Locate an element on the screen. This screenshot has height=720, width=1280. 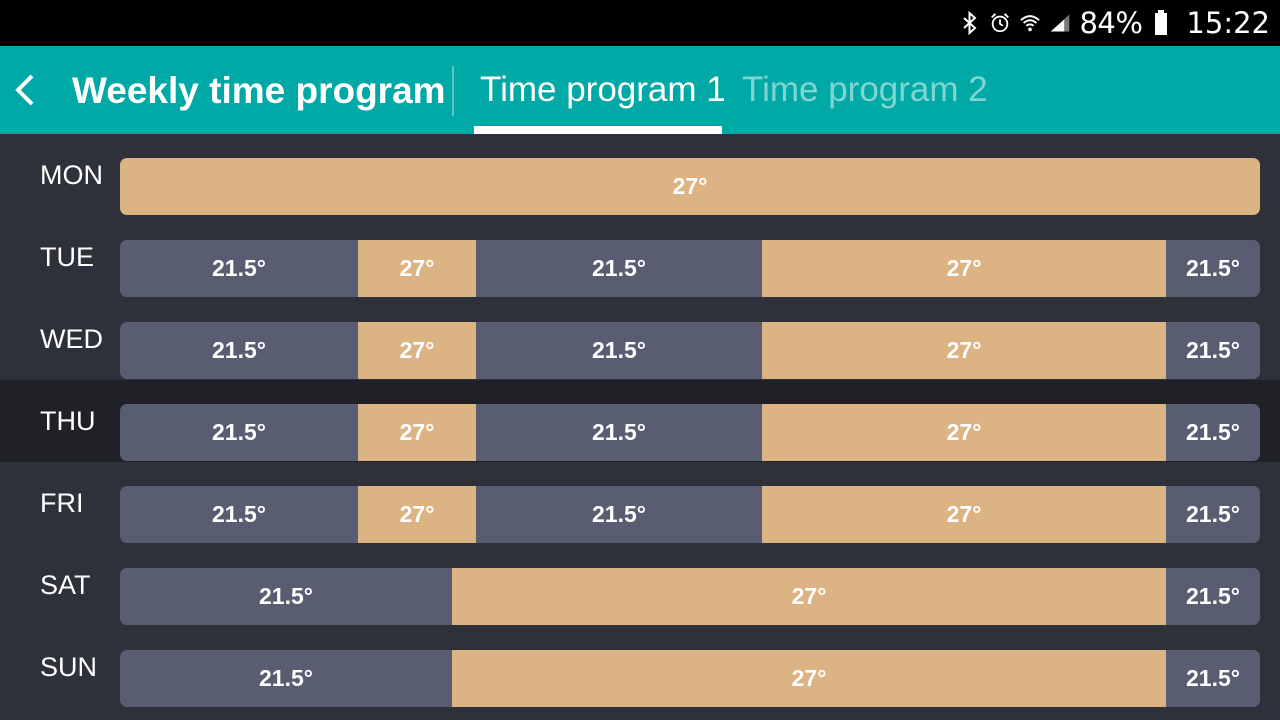
tab-time-program-2: Time program 2 is located at coordinates (865, 90).